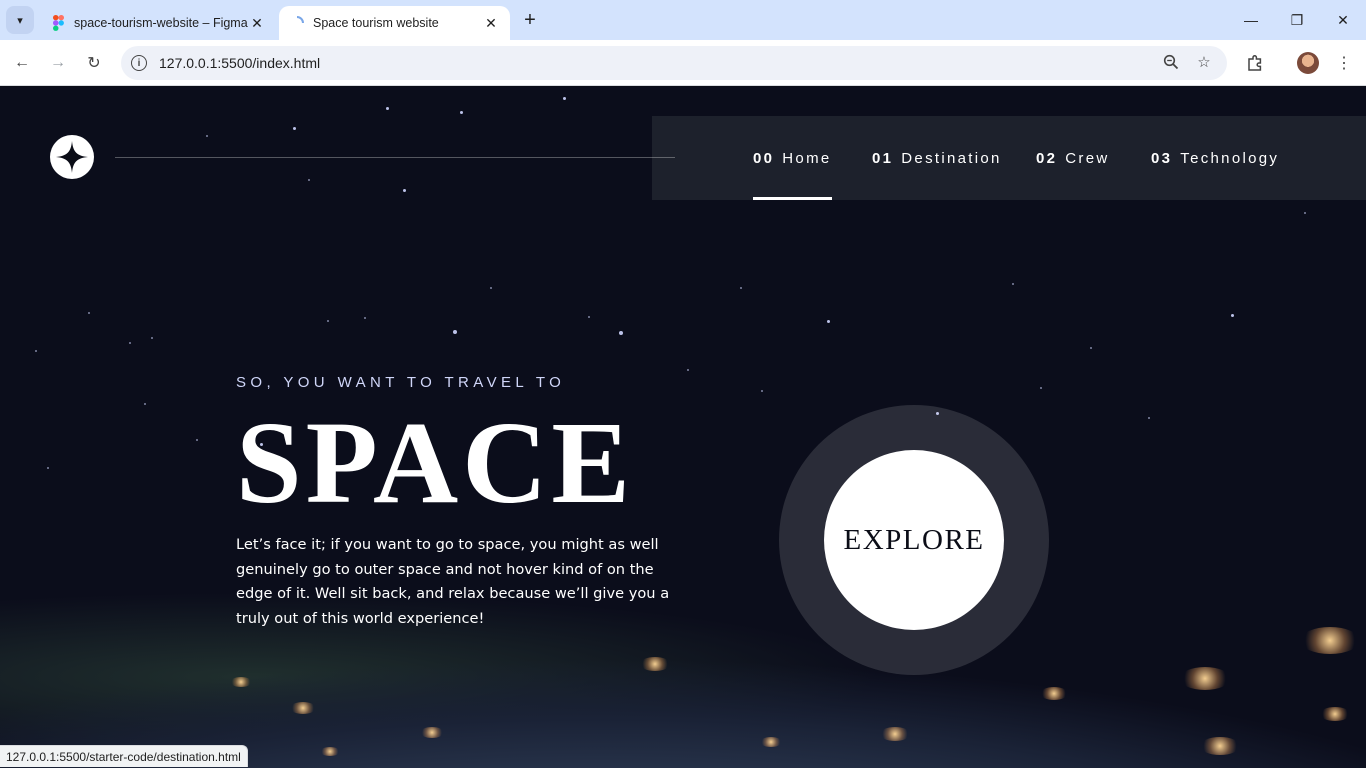  Describe the element at coordinates (1047, 158) in the screenshot. I see `nav-number: 02` at that location.